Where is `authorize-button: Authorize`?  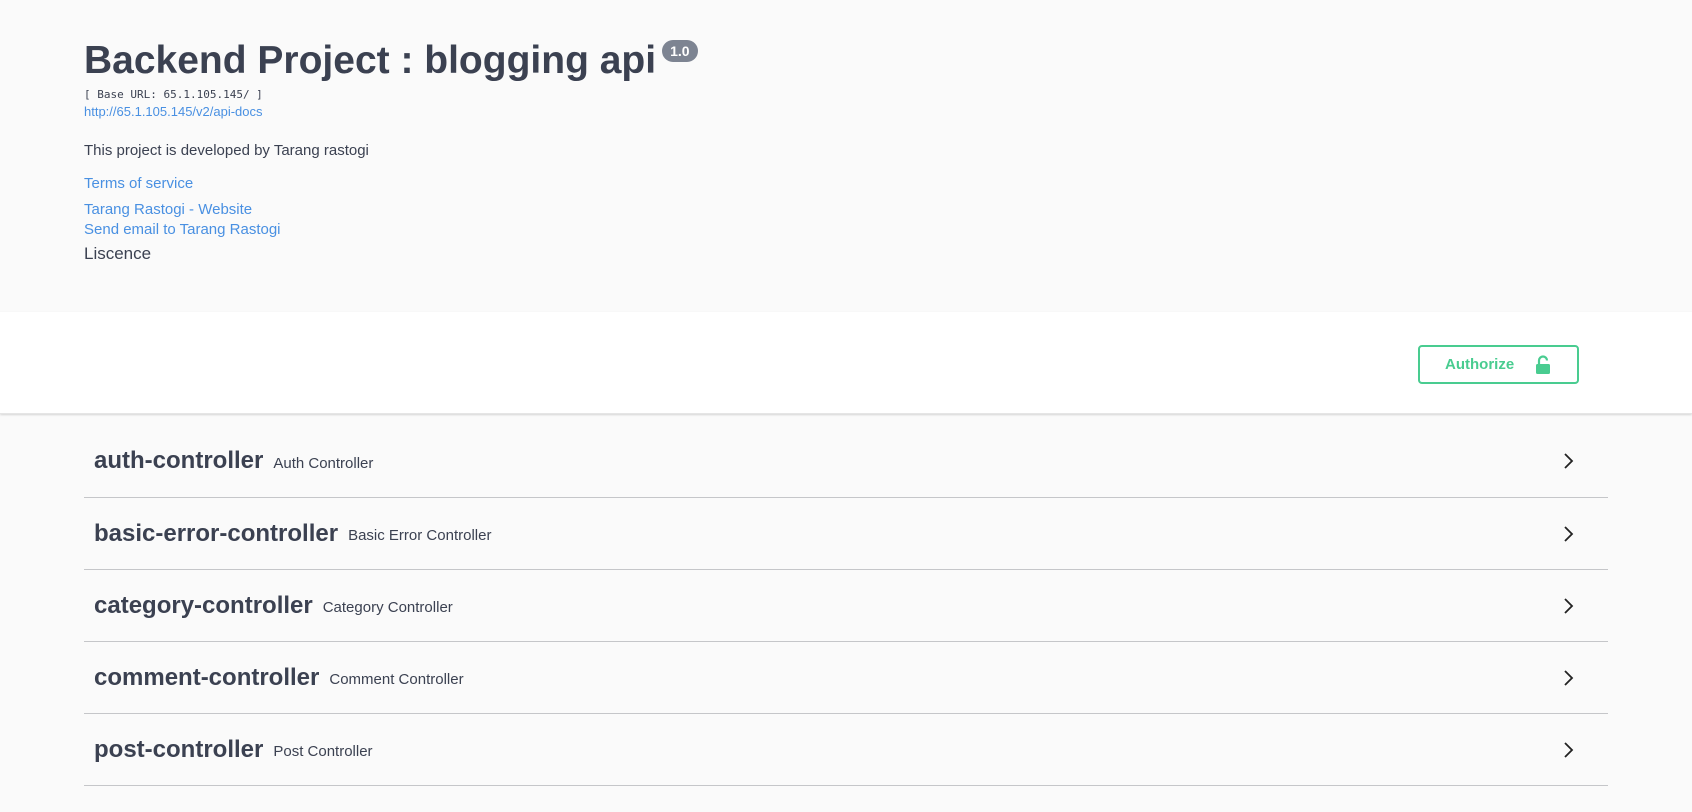
authorize-button: Authorize is located at coordinates (1498, 364).